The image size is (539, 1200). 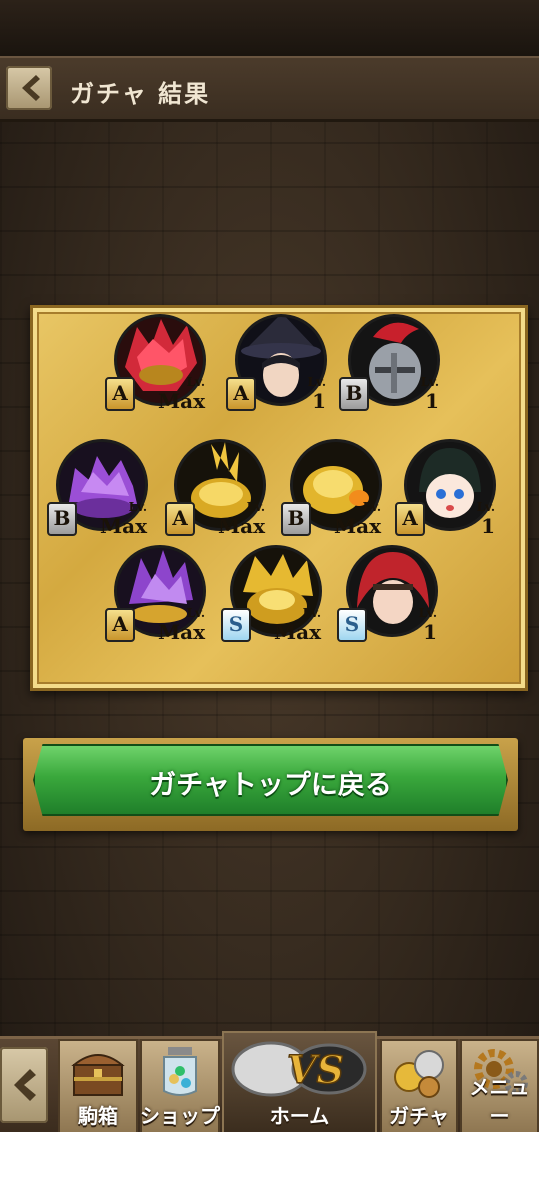 I want to click on nav-item-home: VS ホーム, so click(x=299, y=1083).